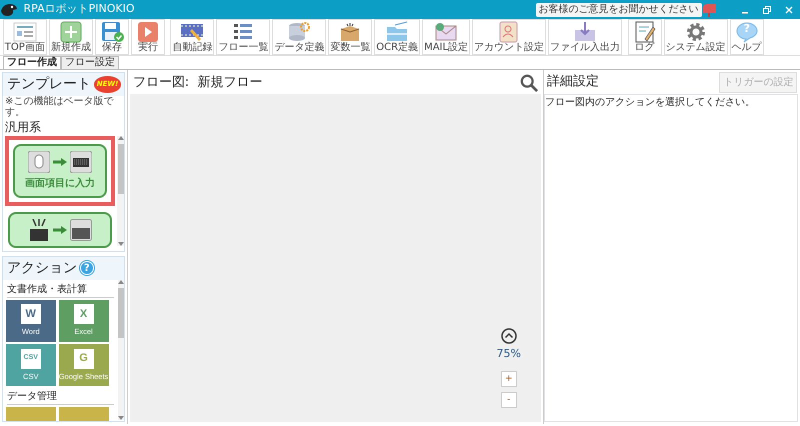 The width and height of the screenshot is (800, 426). What do you see at coordinates (585, 32) in the screenshot?
I see `tray-arrow-icon` at bounding box center [585, 32].